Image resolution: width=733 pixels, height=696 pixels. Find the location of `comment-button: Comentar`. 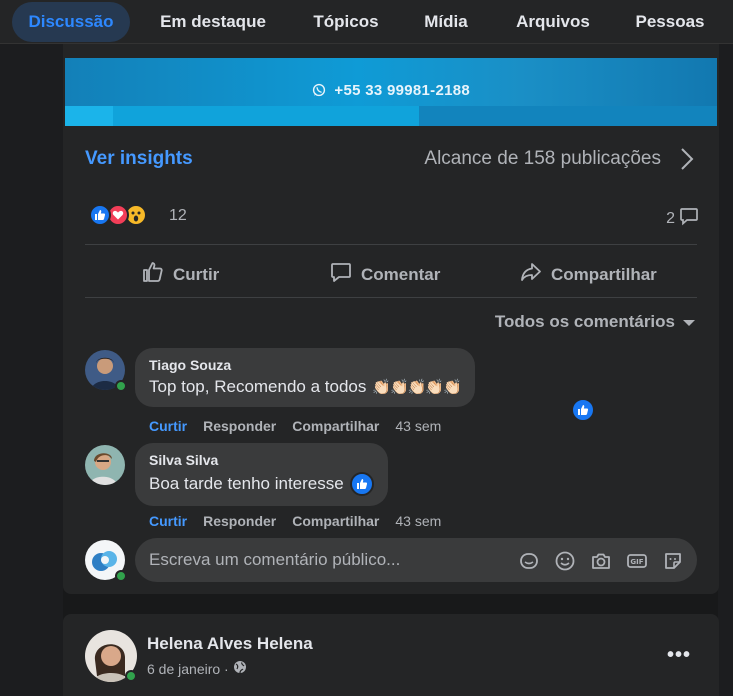

comment-button: Comentar is located at coordinates (384, 274).